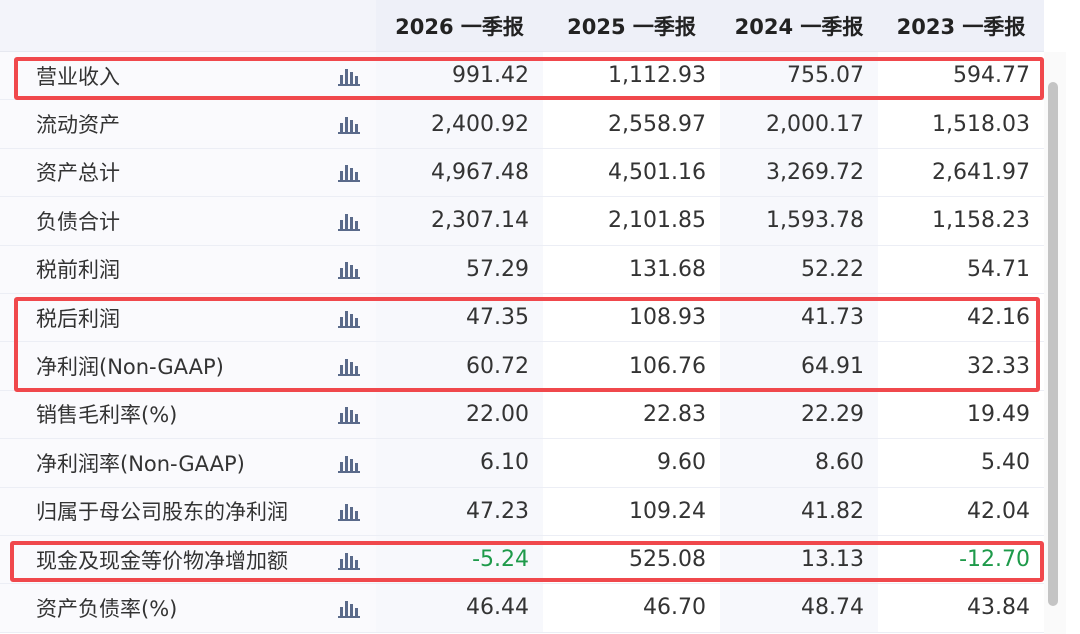 This screenshot has height=634, width=1080. I want to click on col-header-2024: 2024 一季报, so click(799, 25).